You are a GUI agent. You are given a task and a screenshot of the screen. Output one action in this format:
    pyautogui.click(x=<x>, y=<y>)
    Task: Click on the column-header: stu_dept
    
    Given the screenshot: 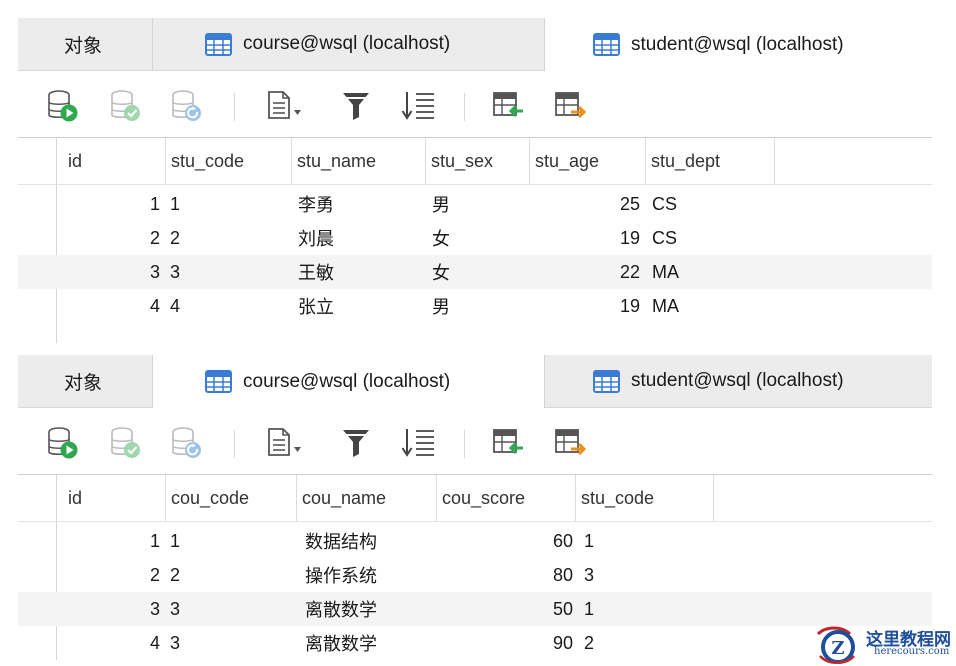 What is the action you would take?
    pyautogui.click(x=710, y=161)
    